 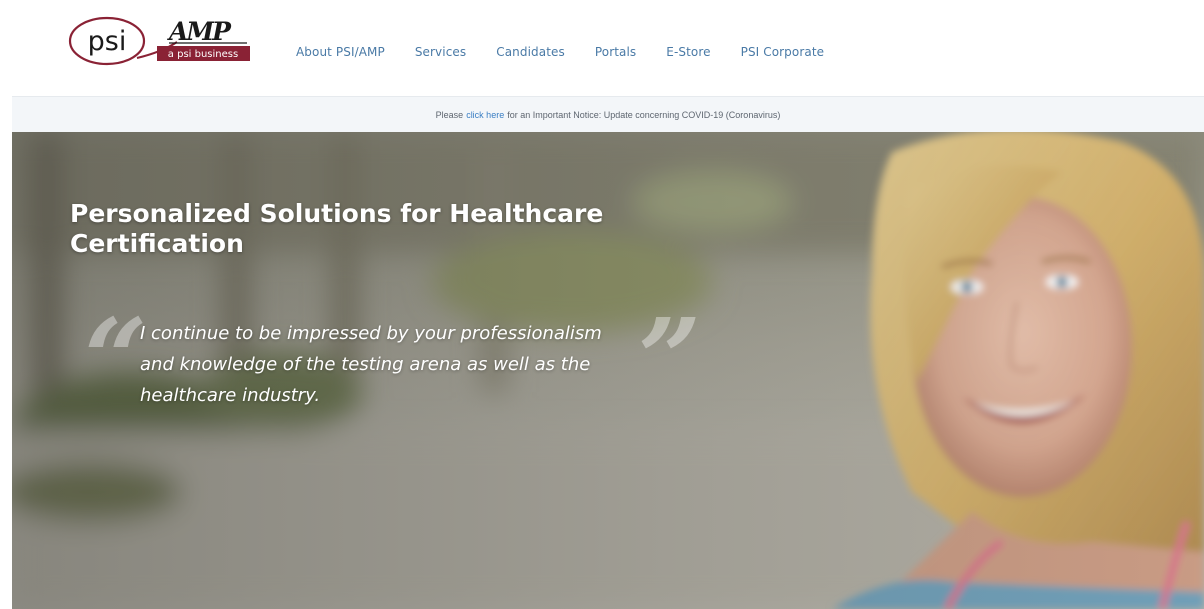 What do you see at coordinates (530, 52) in the screenshot?
I see `nav-candidates: Candidates` at bounding box center [530, 52].